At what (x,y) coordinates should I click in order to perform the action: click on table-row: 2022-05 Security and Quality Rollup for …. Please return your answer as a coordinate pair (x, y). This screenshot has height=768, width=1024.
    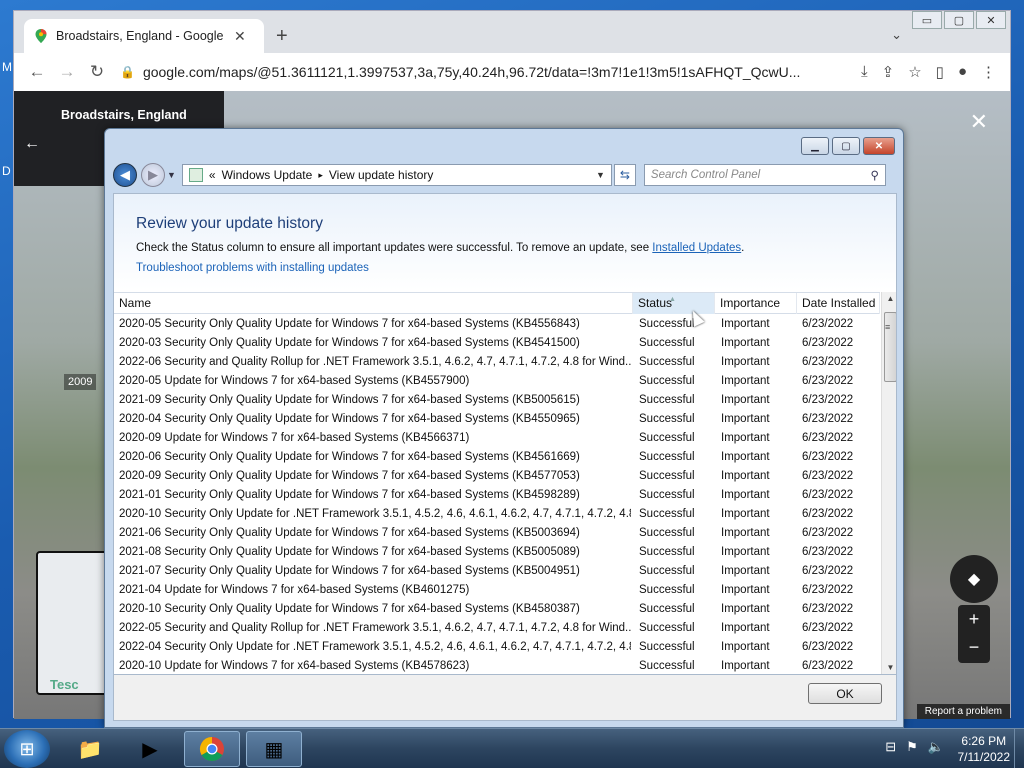
    Looking at the image, I should click on (497, 628).